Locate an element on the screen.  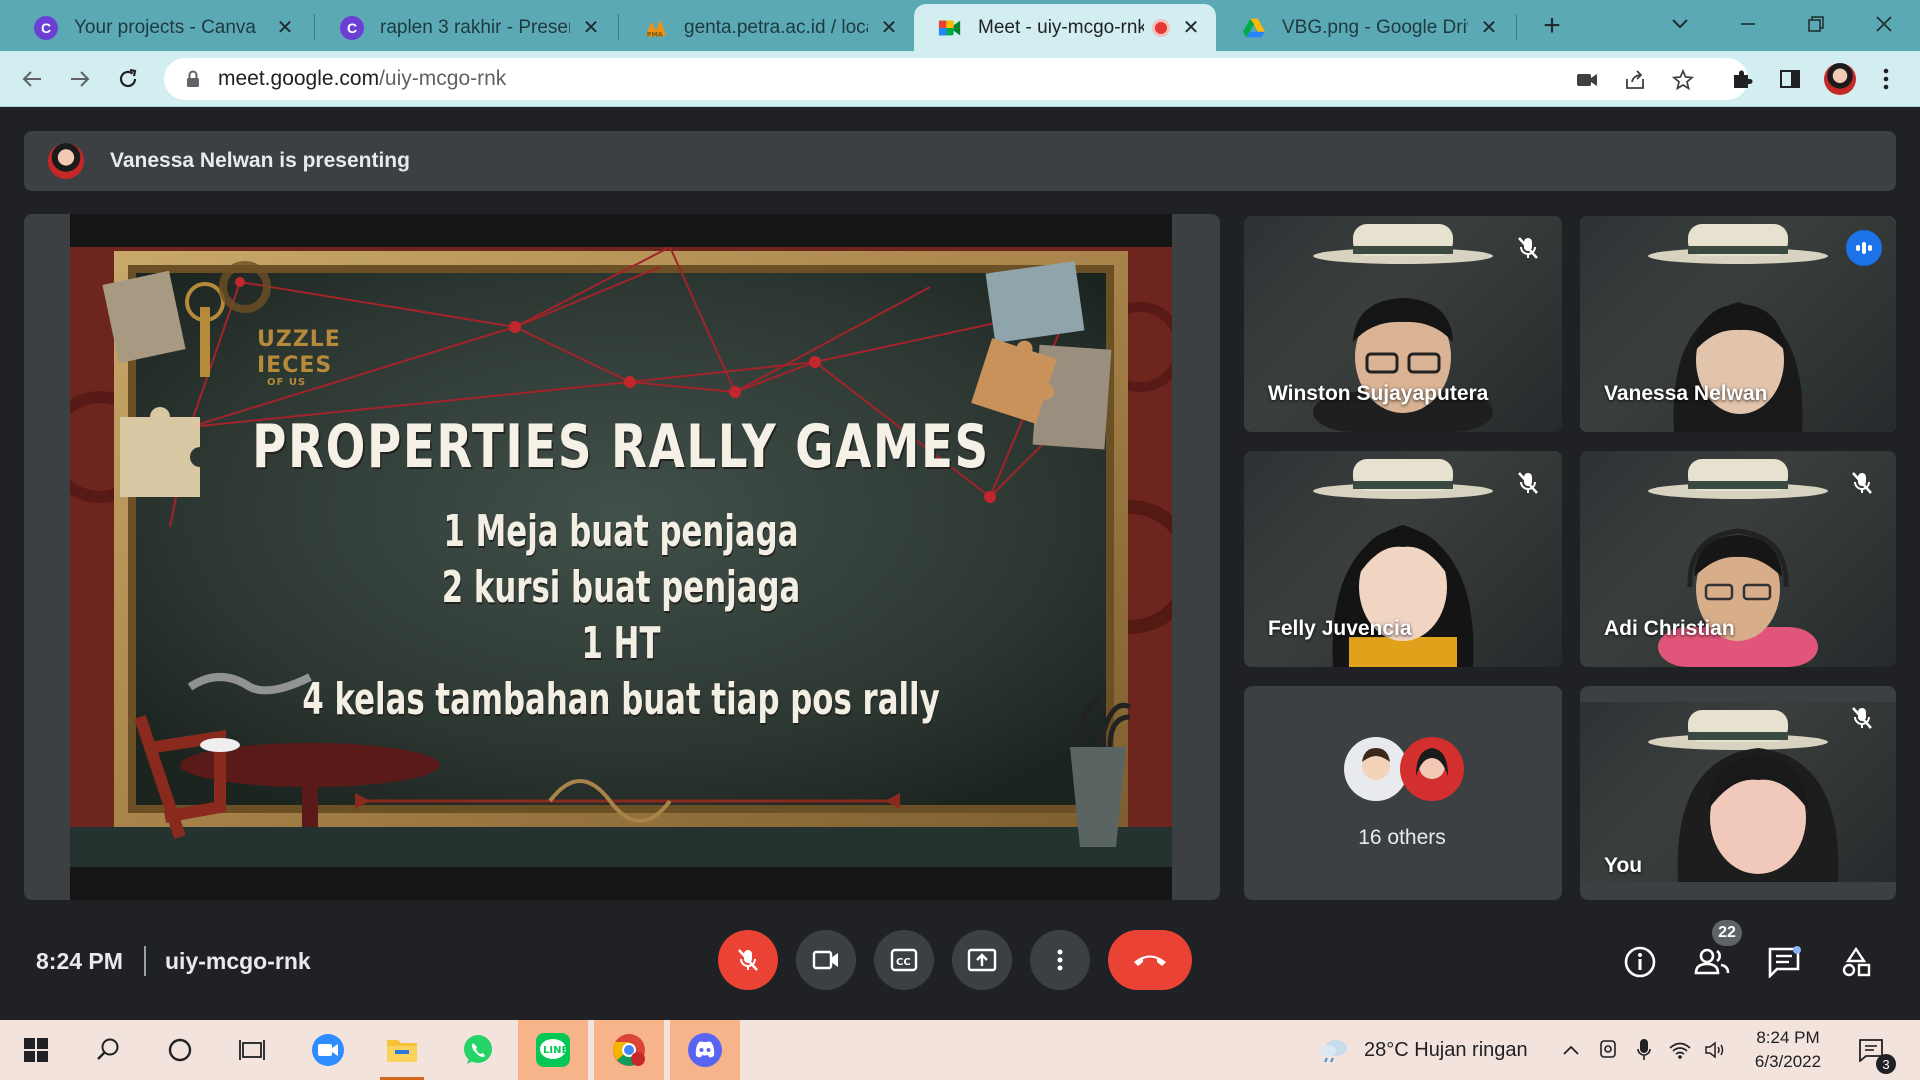
microphone-toggle-button is located at coordinates (748, 960).